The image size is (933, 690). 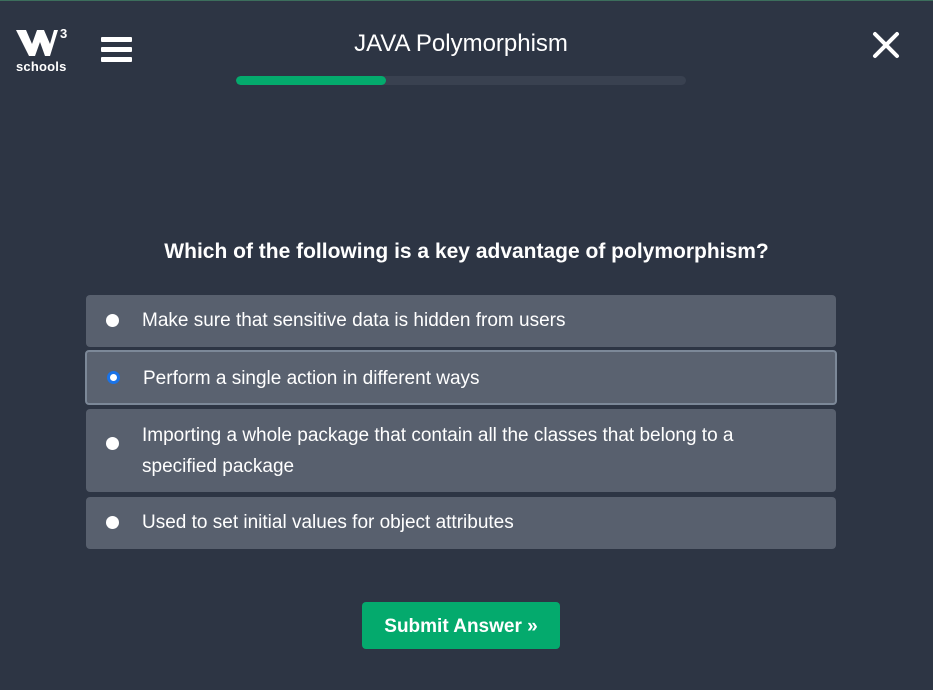 What do you see at coordinates (311, 80) in the screenshot?
I see `progress-fill` at bounding box center [311, 80].